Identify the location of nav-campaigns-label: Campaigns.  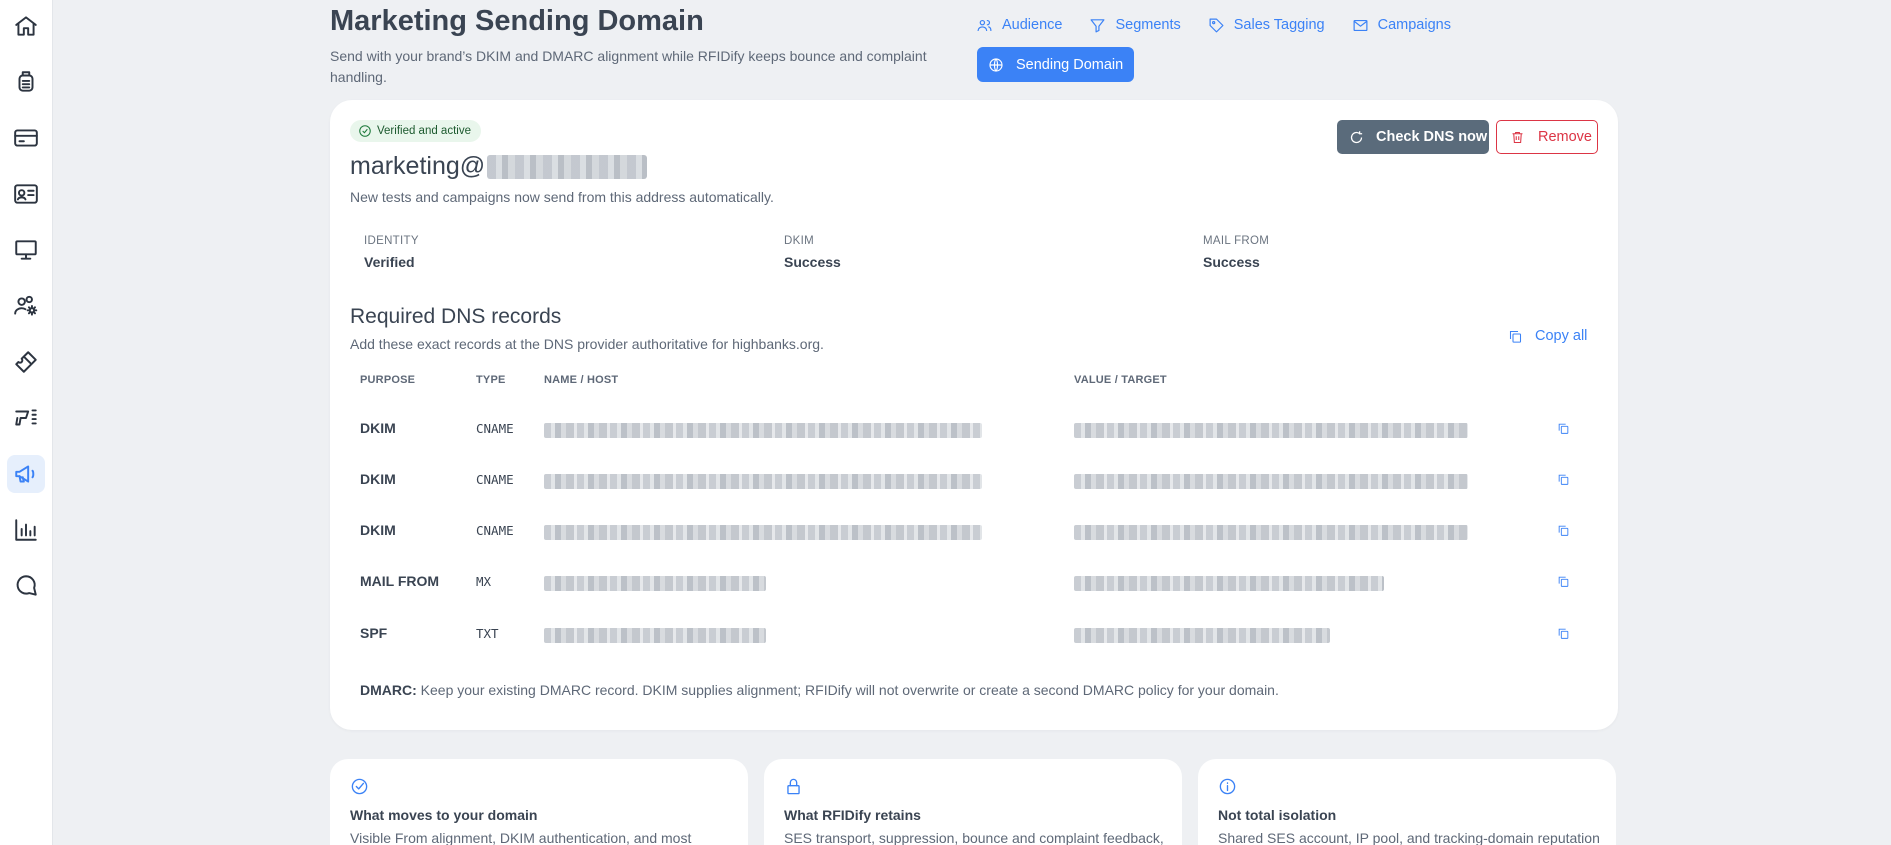
(1414, 25).